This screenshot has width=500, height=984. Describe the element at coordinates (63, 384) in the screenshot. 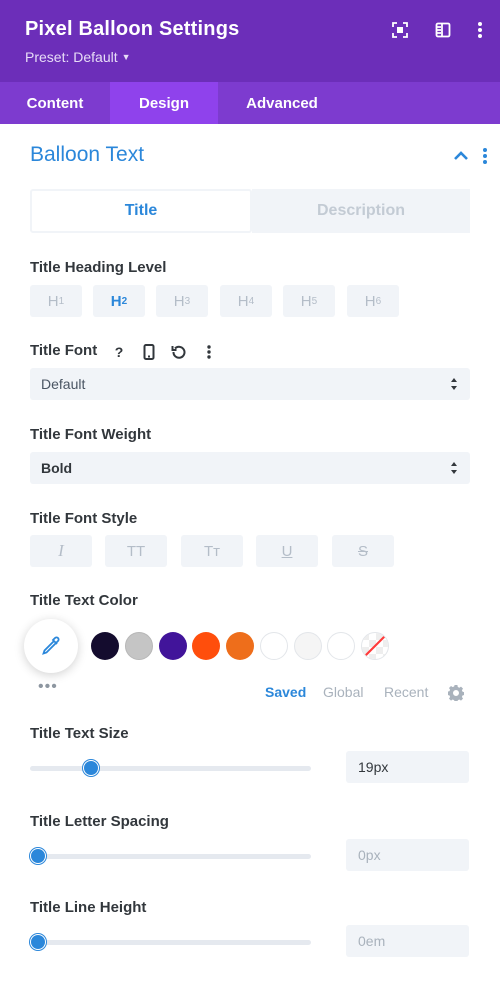

I see `title-font-value: Default` at that location.